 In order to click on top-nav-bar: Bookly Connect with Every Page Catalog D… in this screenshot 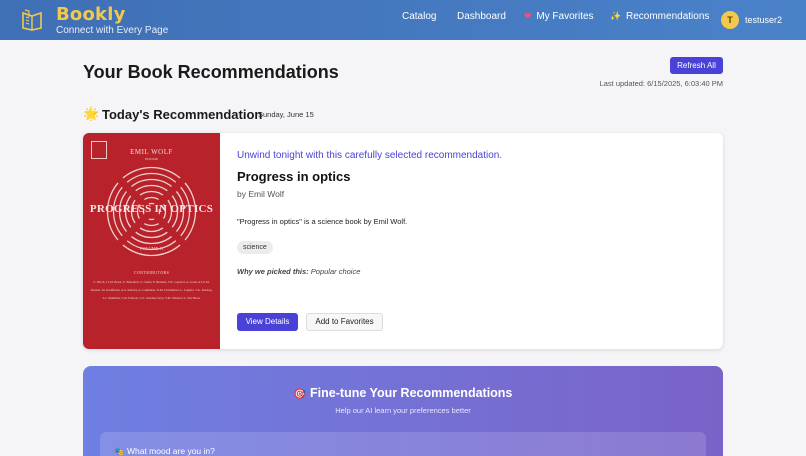, I will do `click(403, 20)`.